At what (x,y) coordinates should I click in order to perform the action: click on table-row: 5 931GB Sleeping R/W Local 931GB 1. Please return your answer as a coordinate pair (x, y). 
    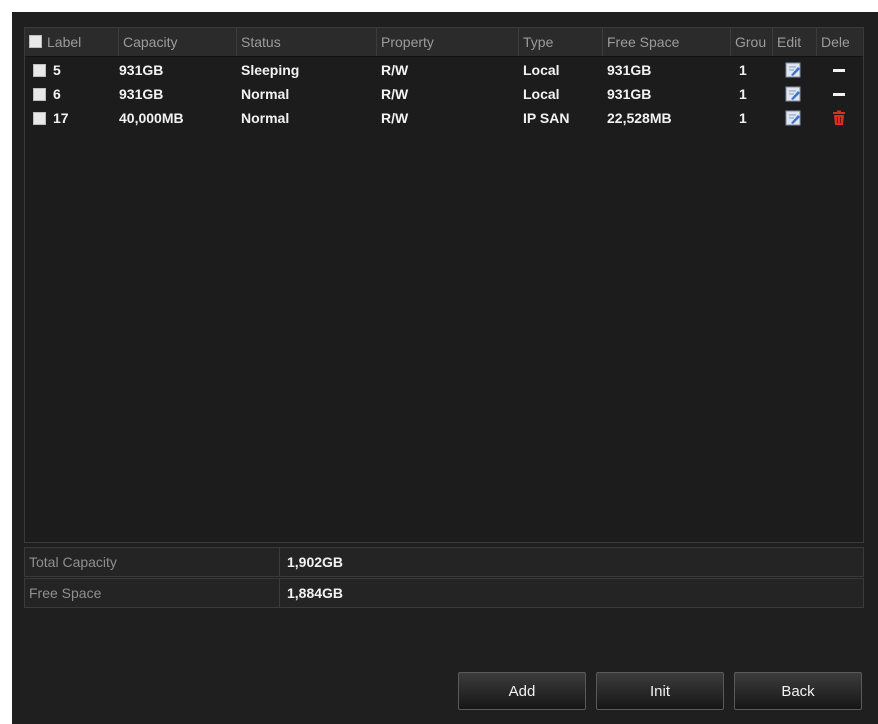
    Looking at the image, I should click on (444, 70).